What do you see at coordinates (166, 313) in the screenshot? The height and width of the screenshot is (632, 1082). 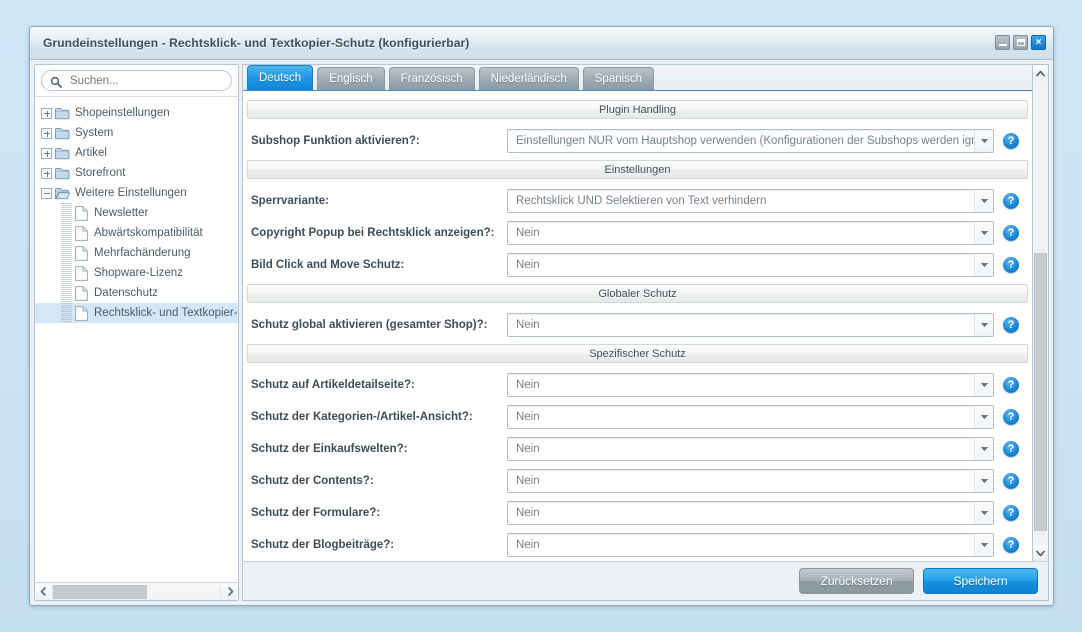 I see `tree-item-label: Rechtsklick- und Textkopier-Sc` at bounding box center [166, 313].